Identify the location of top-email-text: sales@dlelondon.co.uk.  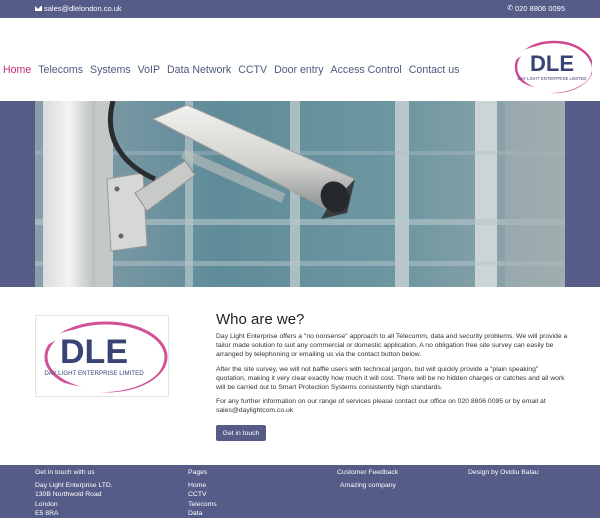
(83, 8).